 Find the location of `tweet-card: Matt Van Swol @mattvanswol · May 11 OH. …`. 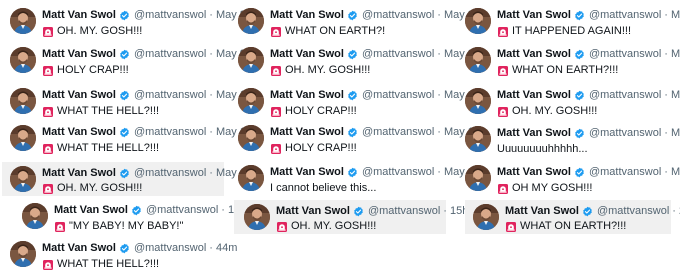

tweet-card: Matt Van Swol @mattvanswol · May 11 OH. … is located at coordinates (572, 105).